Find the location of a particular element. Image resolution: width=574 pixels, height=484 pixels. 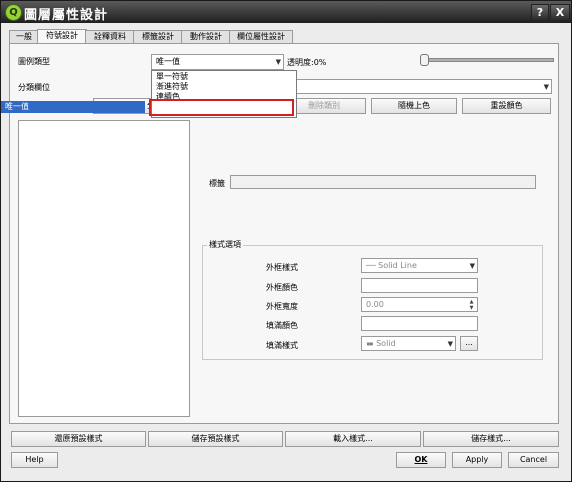

tab-attributes: 欄位屬性設計 is located at coordinates (261, 36).